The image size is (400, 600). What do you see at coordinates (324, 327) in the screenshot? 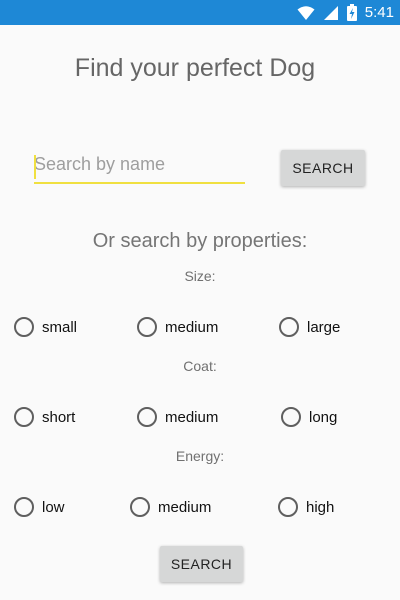
I see `radio-label: large` at bounding box center [324, 327].